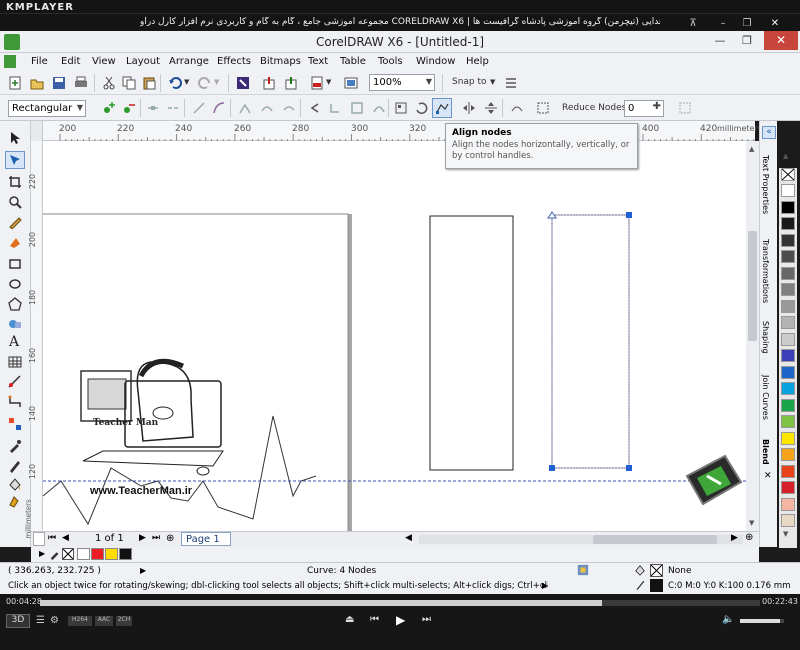 The image size is (800, 650). What do you see at coordinates (156, 538) in the screenshot?
I see `last-page-icon: ⏭` at bounding box center [156, 538].